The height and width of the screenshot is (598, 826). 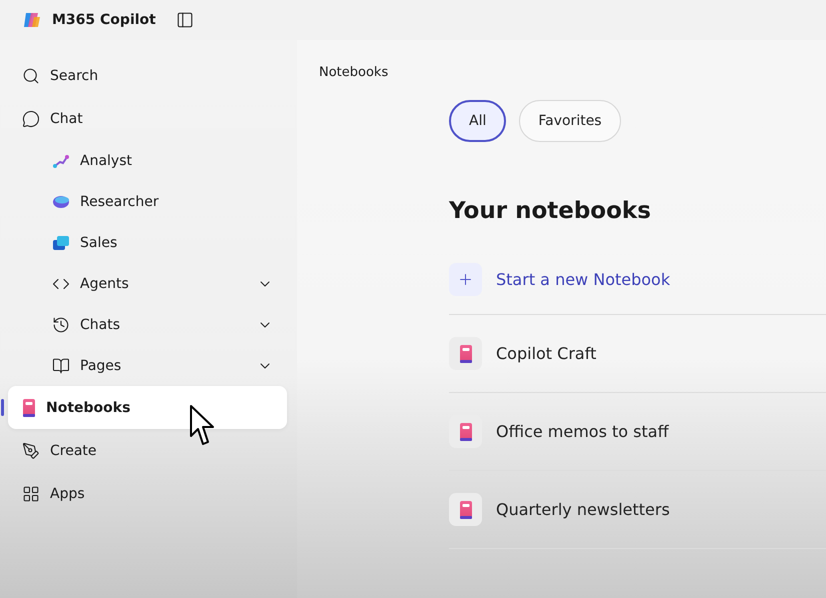 I want to click on sidebar-item: Analyst, so click(x=168, y=160).